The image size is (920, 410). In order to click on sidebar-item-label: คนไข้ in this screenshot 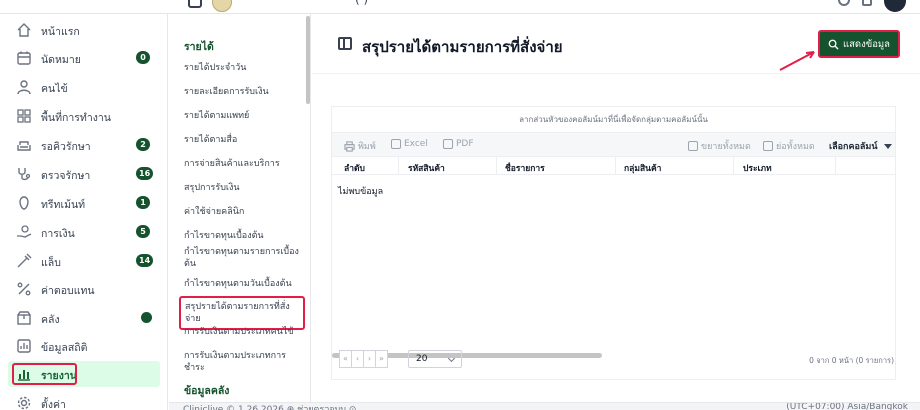, I will do `click(54, 89)`.